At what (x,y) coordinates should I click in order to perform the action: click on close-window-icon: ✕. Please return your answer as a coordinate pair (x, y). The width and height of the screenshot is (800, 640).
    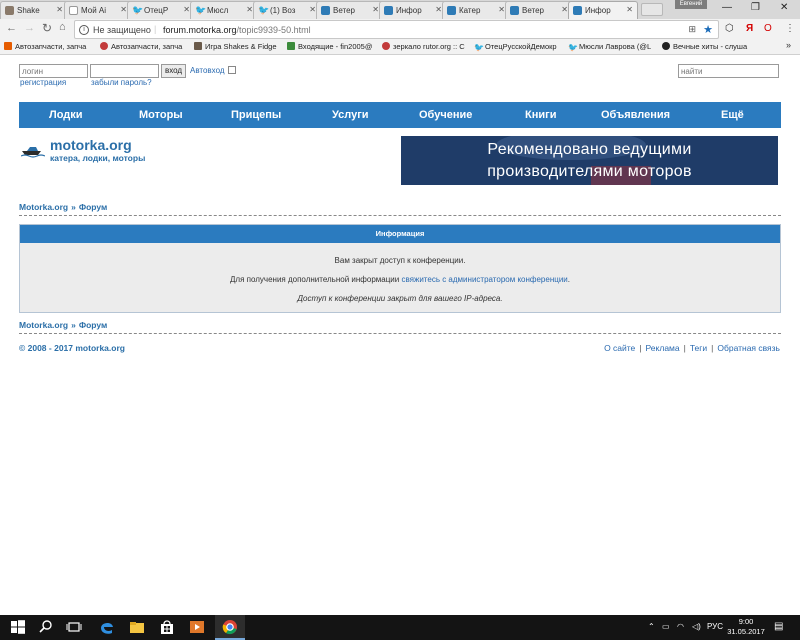
    Looking at the image, I should click on (784, 7).